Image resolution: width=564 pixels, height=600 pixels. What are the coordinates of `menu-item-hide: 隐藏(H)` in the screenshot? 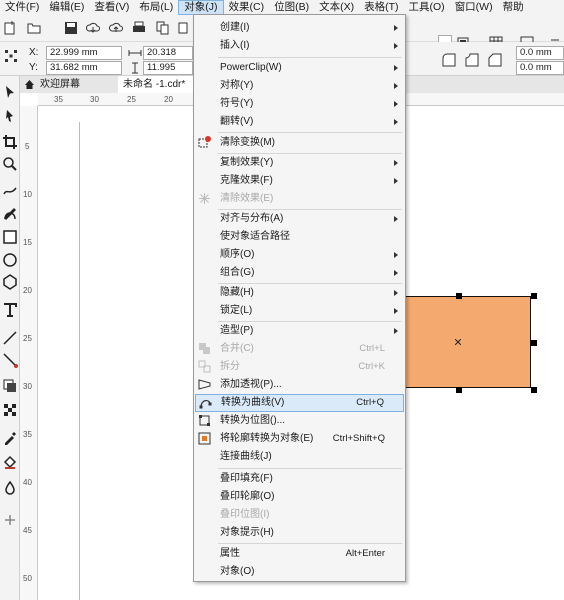 It's located at (299, 293).